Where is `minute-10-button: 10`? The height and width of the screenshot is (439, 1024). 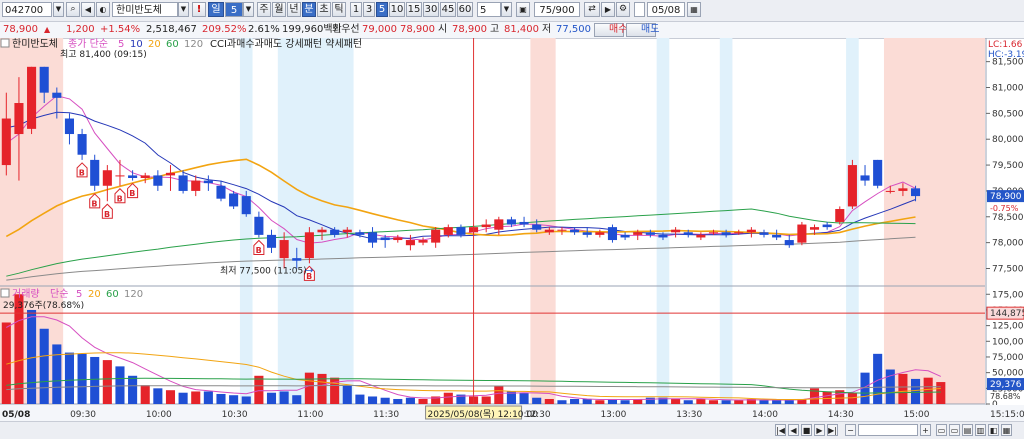
minute-10-button: 10 is located at coordinates (397, 9).